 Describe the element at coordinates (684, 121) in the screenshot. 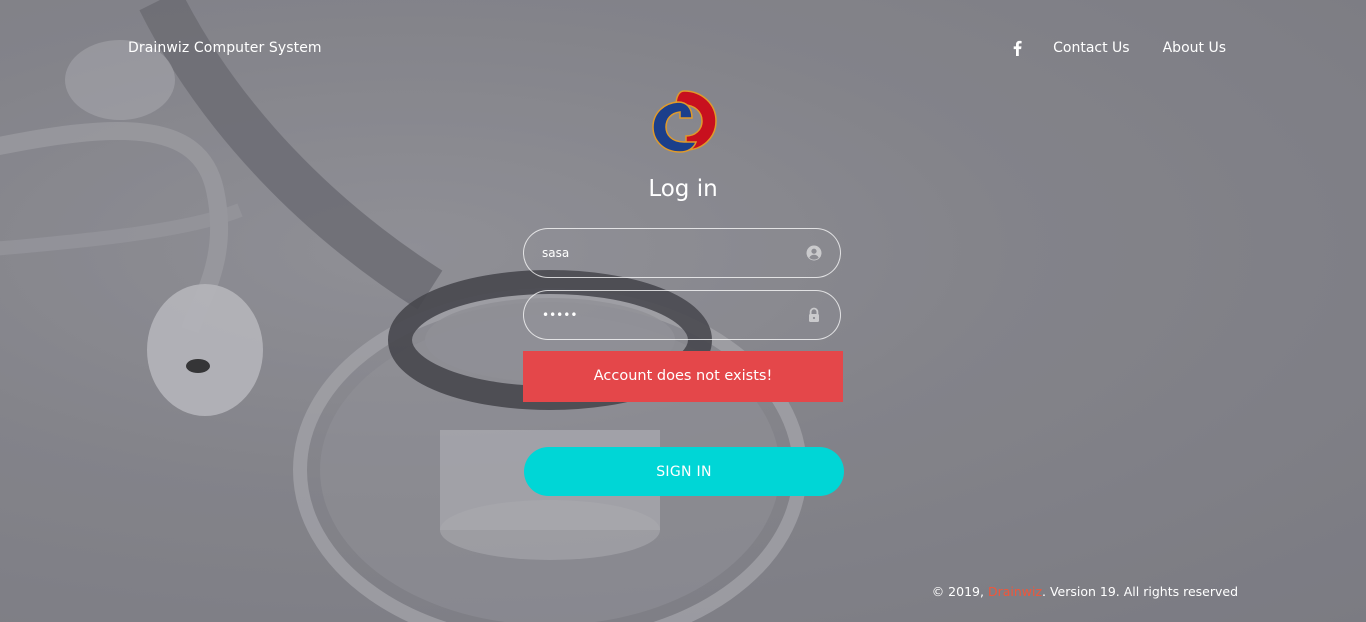

I see `drainwiz-logo` at that location.